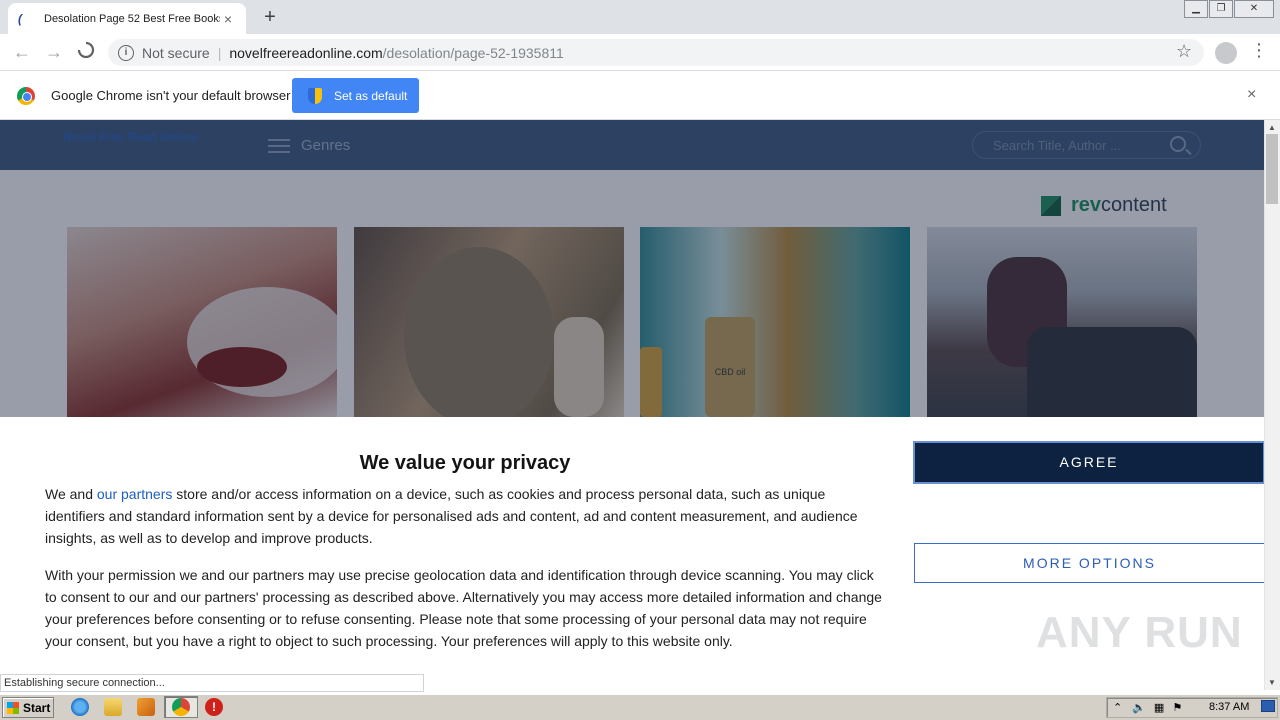  I want to click on start-label: Start, so click(37, 707).